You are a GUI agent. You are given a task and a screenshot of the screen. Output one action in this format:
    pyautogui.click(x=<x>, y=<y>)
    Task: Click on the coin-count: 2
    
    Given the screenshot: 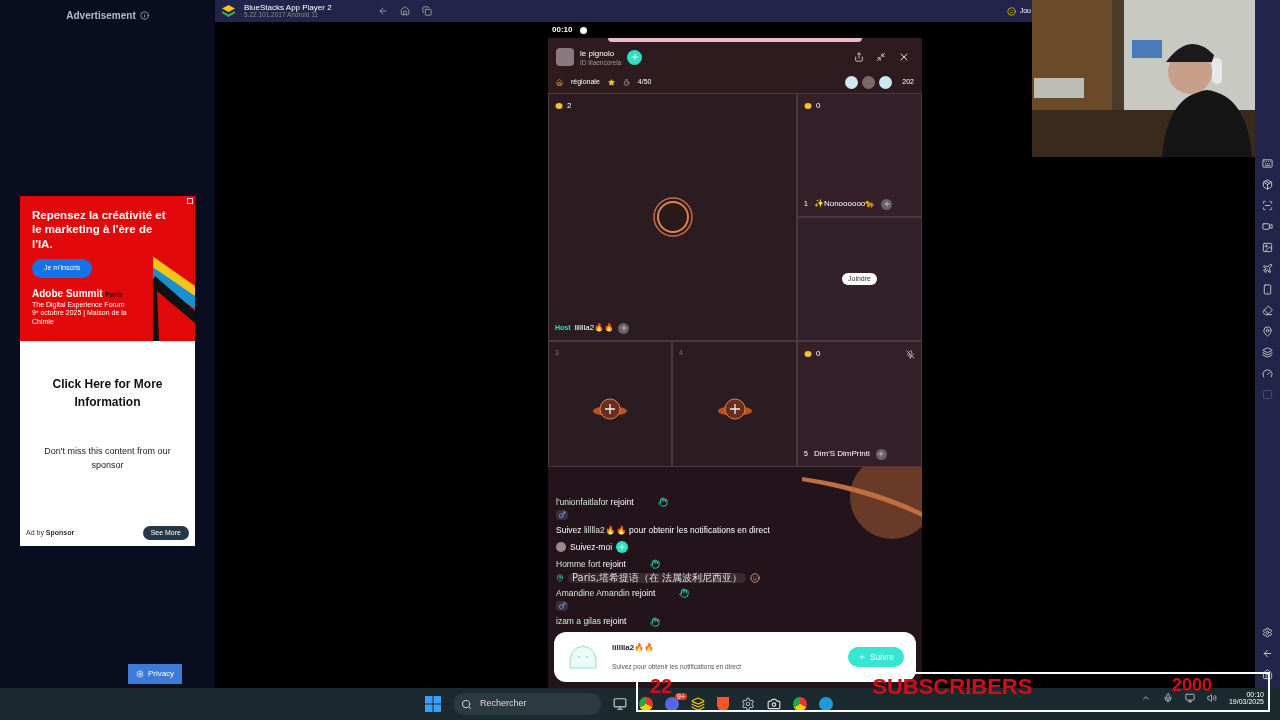 What is the action you would take?
    pyautogui.click(x=569, y=106)
    